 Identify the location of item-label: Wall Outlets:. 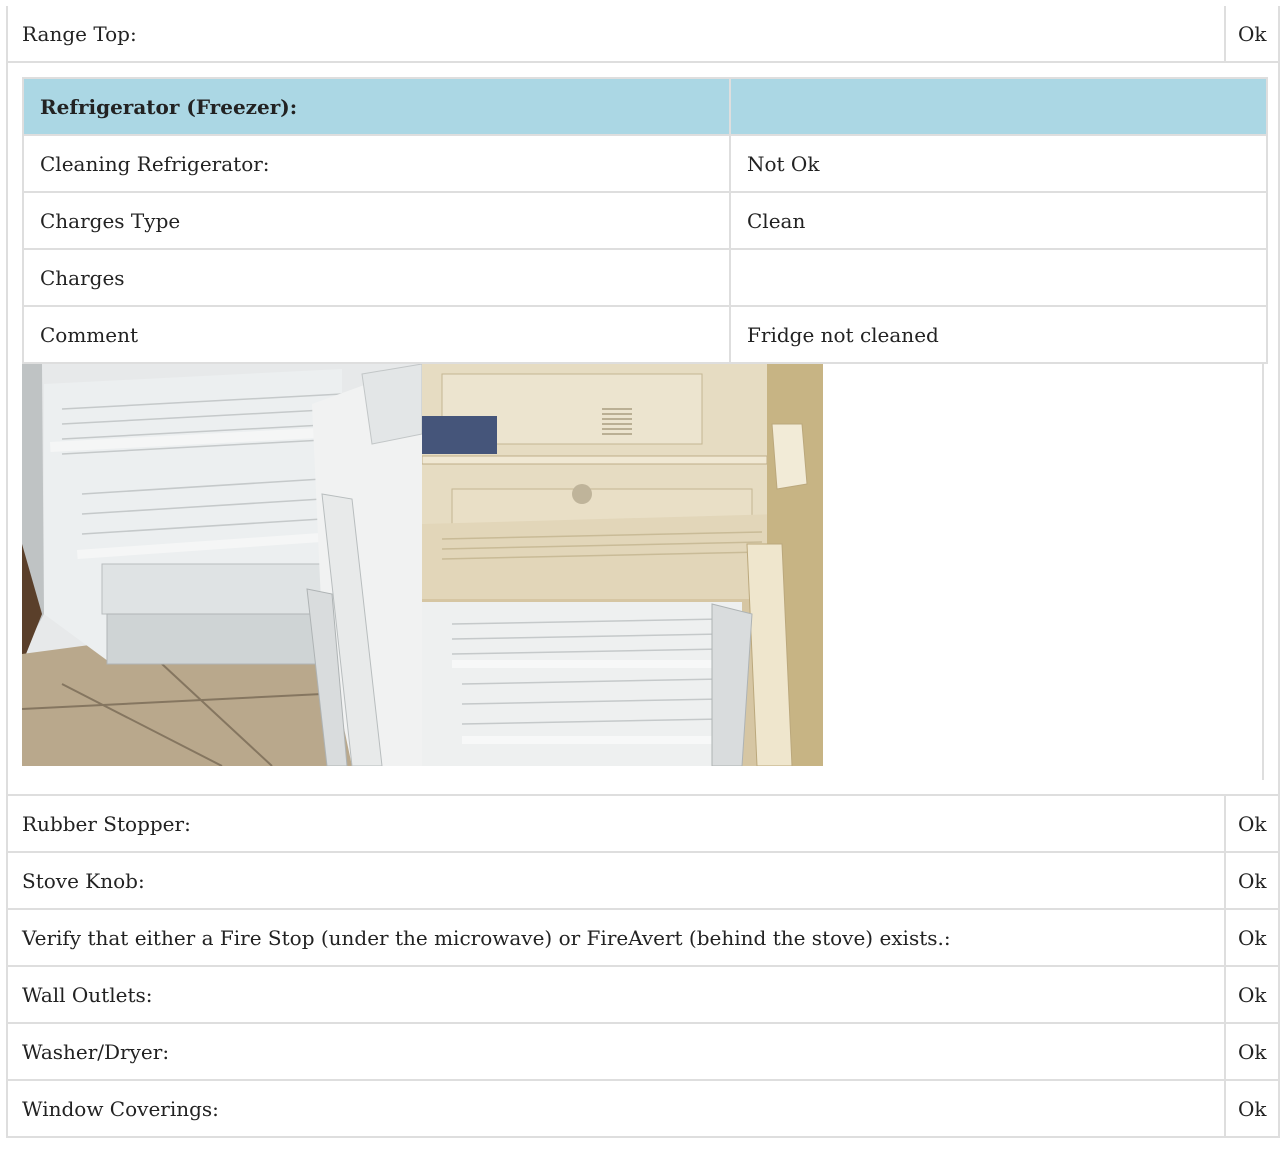
(616, 994).